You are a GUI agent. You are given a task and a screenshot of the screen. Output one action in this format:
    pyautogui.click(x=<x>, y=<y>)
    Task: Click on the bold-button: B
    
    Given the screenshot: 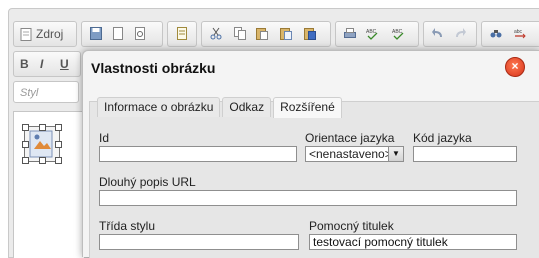 What is the action you would take?
    pyautogui.click(x=28, y=64)
    